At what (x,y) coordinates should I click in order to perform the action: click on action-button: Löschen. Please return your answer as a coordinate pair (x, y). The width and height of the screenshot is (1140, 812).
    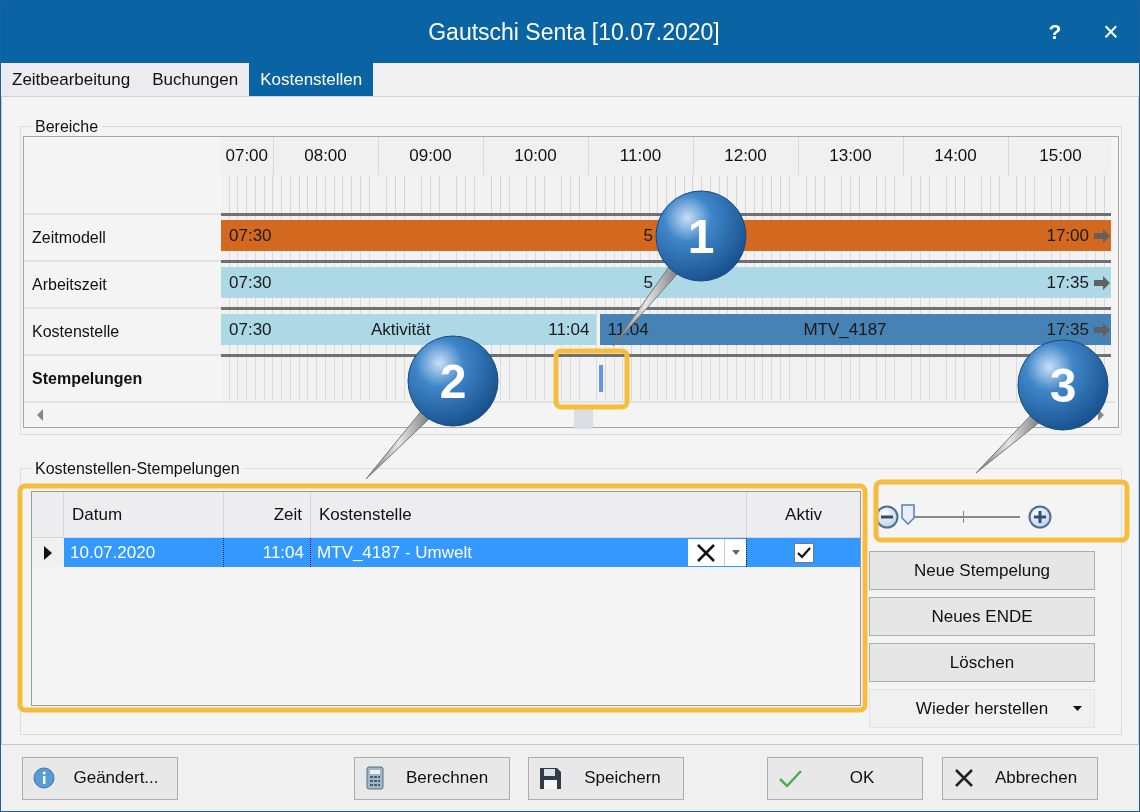
    Looking at the image, I should click on (982, 663).